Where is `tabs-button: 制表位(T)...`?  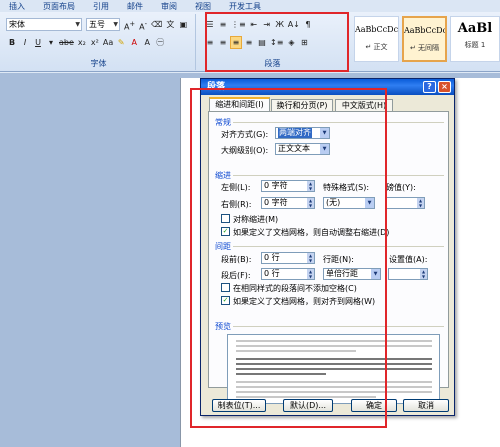 tabs-button: 制表位(T)... is located at coordinates (239, 405).